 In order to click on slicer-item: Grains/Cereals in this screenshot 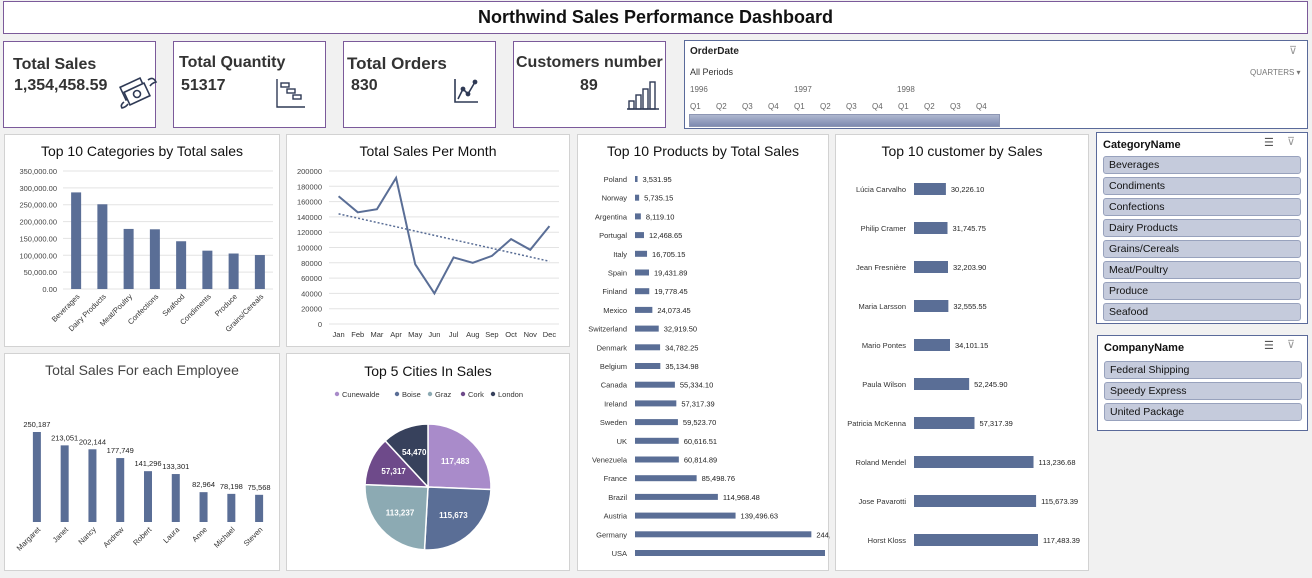, I will do `click(1202, 249)`.